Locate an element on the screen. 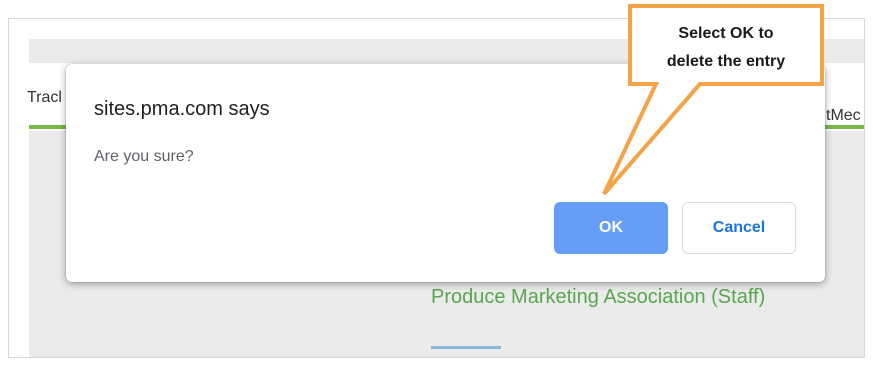 Image resolution: width=873 pixels, height=366 pixels. organization-link-tail is located at coordinates (471, 347).